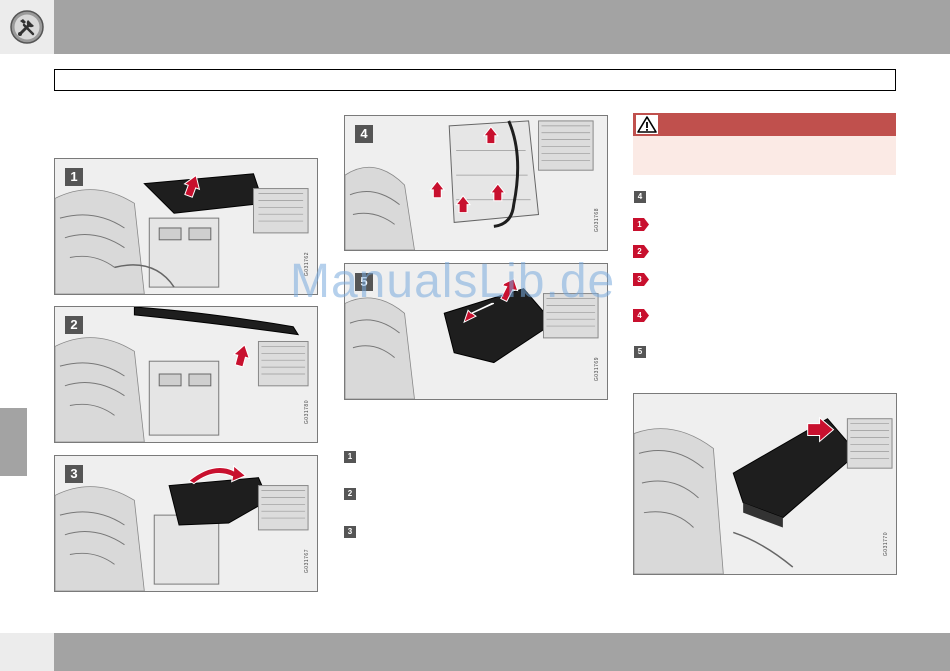 The height and width of the screenshot is (671, 950). I want to click on arrow-marker-label: 3, so click(639, 279).